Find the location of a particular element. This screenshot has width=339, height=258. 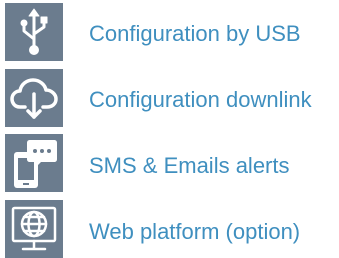

phone-message-icon is located at coordinates (34, 163).